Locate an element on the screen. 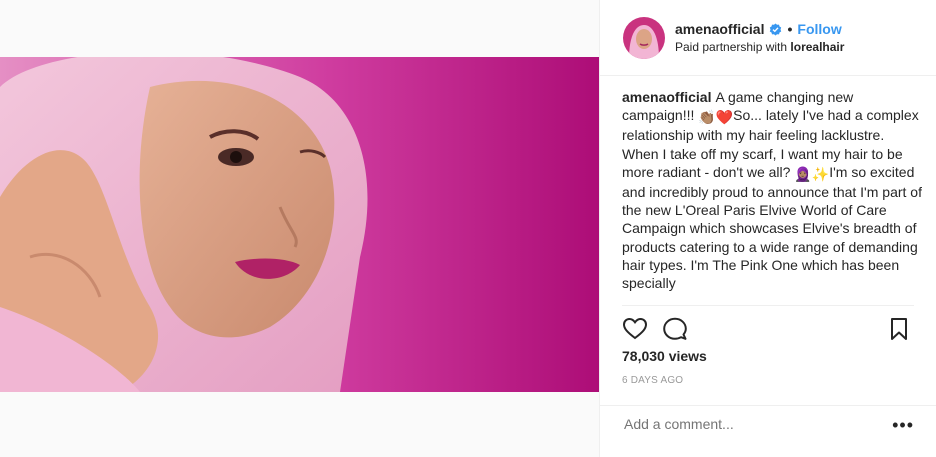 Image resolution: width=936 pixels, height=457 pixels. verified-badge-icon is located at coordinates (775, 29).